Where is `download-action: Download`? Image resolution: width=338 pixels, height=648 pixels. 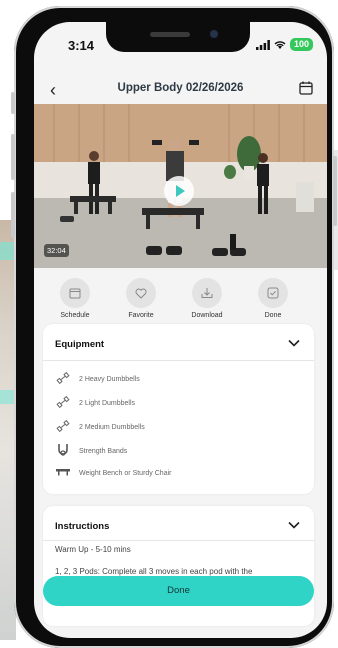
download-action: Download is located at coordinates (207, 298).